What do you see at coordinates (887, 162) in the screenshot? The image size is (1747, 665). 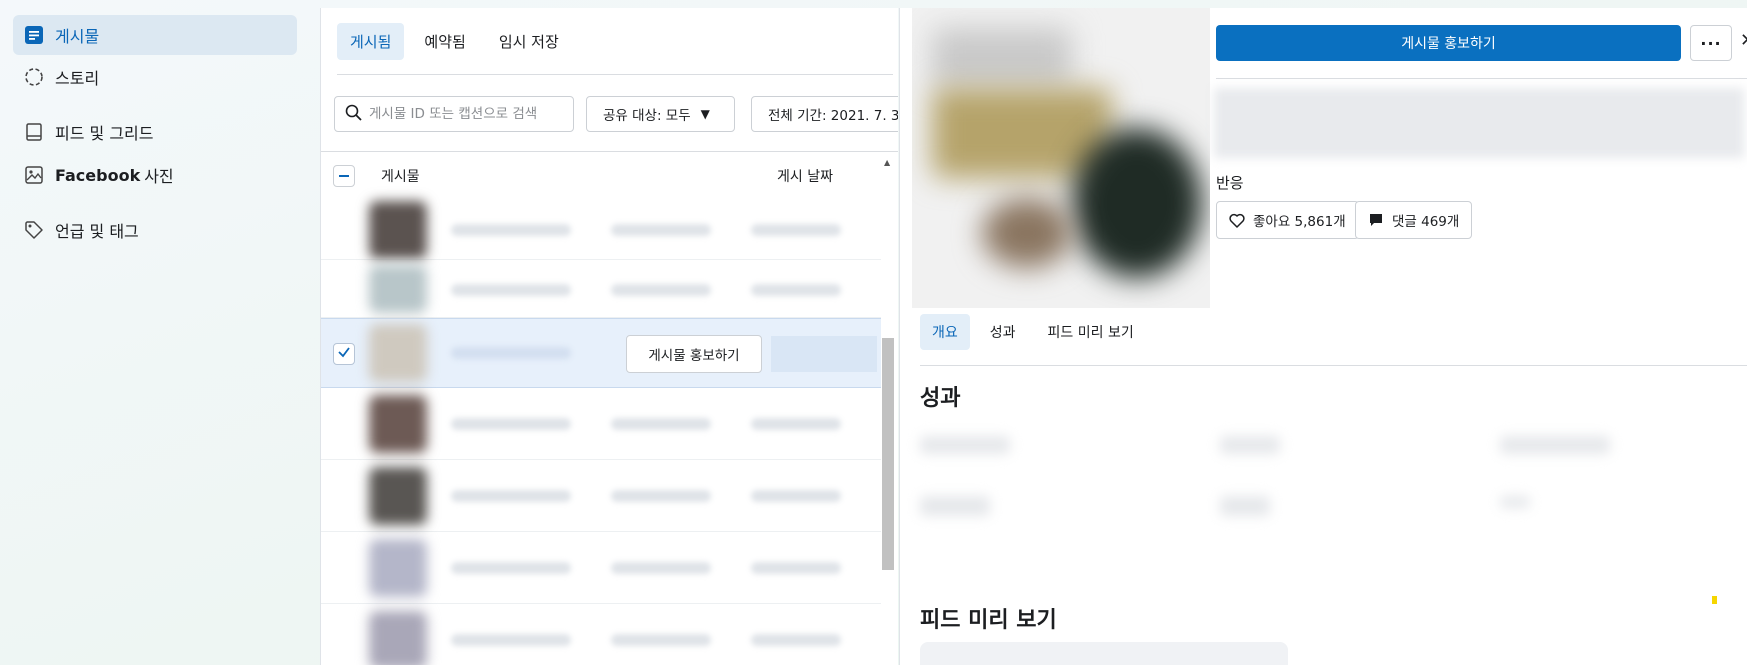 I see `scroll-up-icon: ▲` at bounding box center [887, 162].